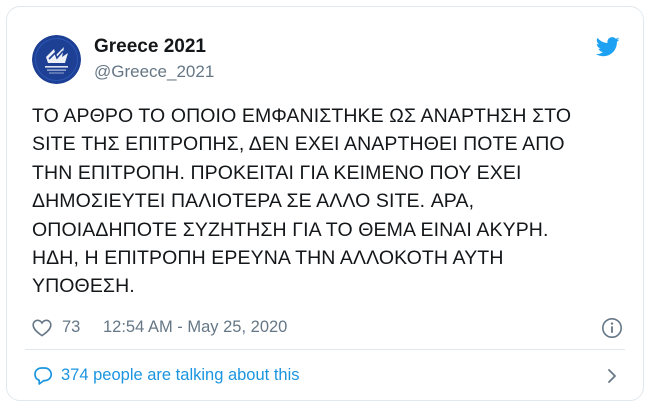 Image resolution: width=650 pixels, height=407 pixels. I want to click on tweet-meta: 73 12:54 AM - May 25, 2020, so click(329, 328).